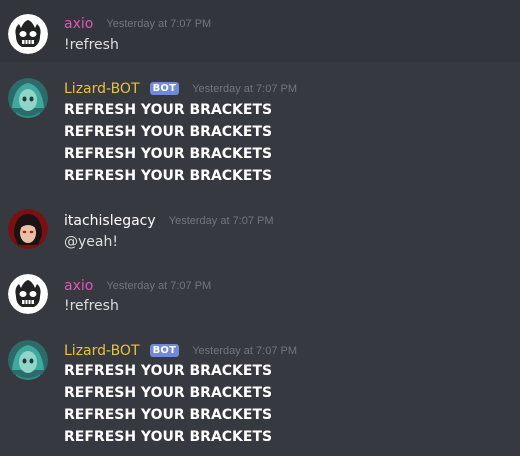 The image size is (520, 456). I want to click on message-text: @yeah!, so click(91, 242).